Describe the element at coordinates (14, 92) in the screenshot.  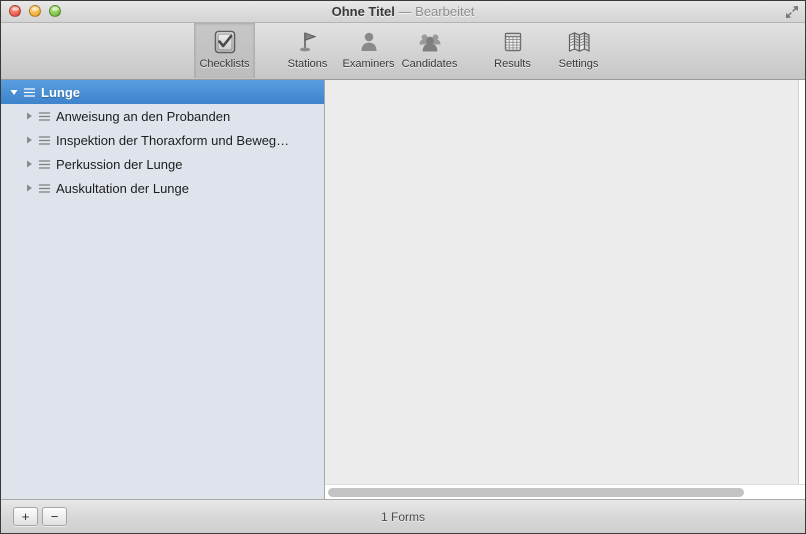
I see `disclosure-triangle-expanded-icon` at that location.